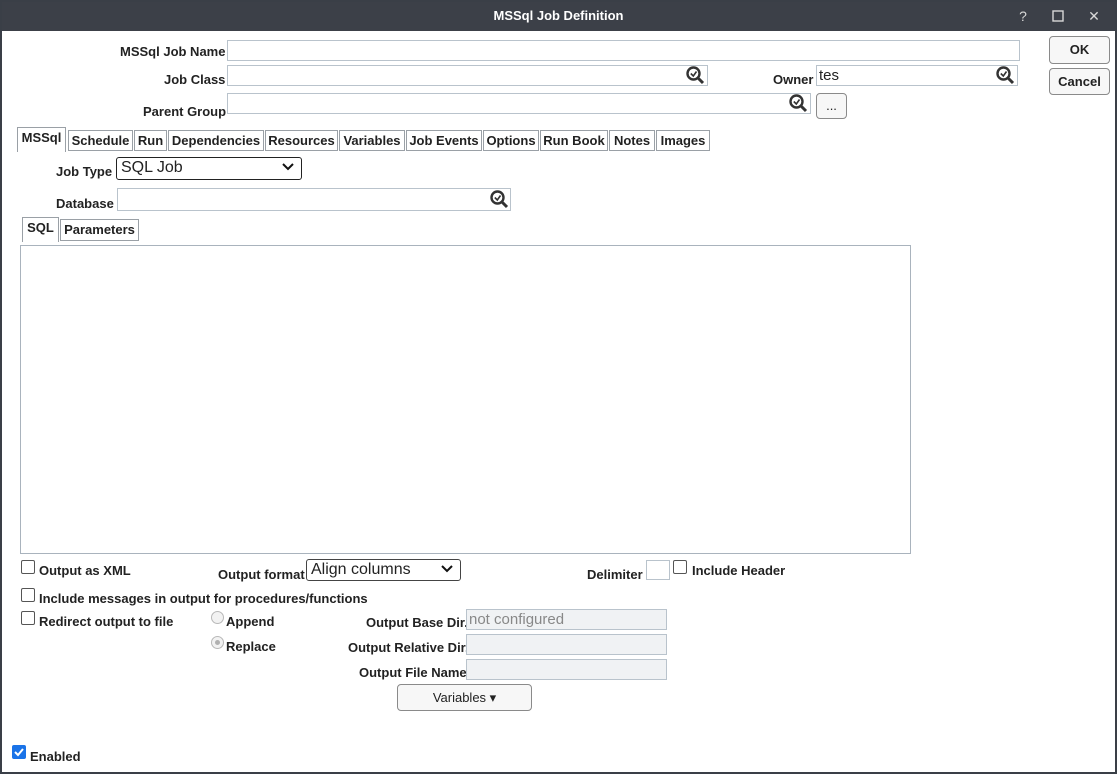 The image size is (1117, 774). Describe the element at coordinates (84, 171) in the screenshot. I see `job-type-label: Job Type` at that location.